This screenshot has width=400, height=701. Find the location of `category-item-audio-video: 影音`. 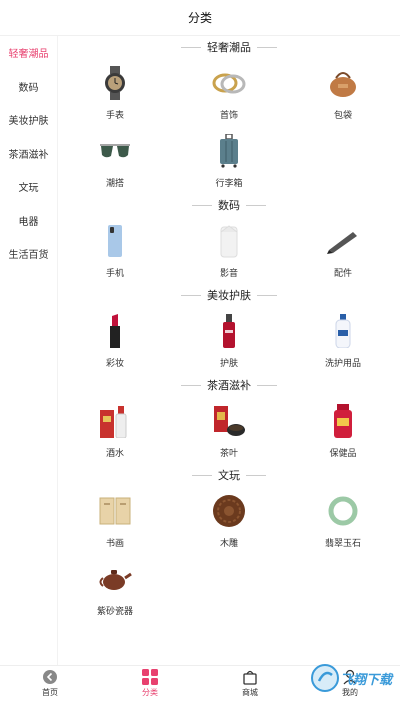

category-item-audio-video: 影音 is located at coordinates (229, 250).